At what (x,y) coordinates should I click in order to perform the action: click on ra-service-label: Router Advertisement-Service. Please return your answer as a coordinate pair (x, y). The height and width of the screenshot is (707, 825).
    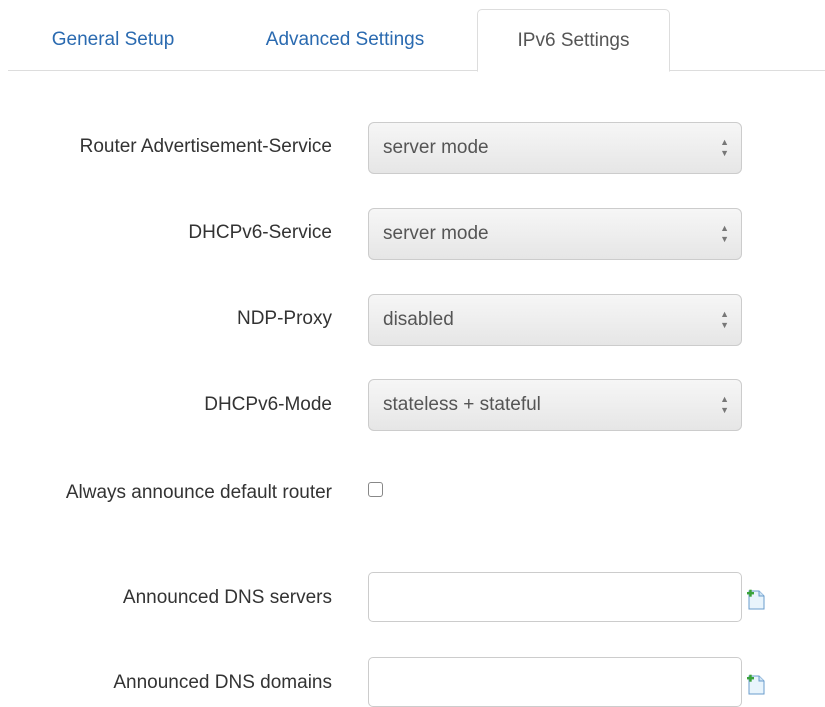
    Looking at the image, I should click on (205, 146).